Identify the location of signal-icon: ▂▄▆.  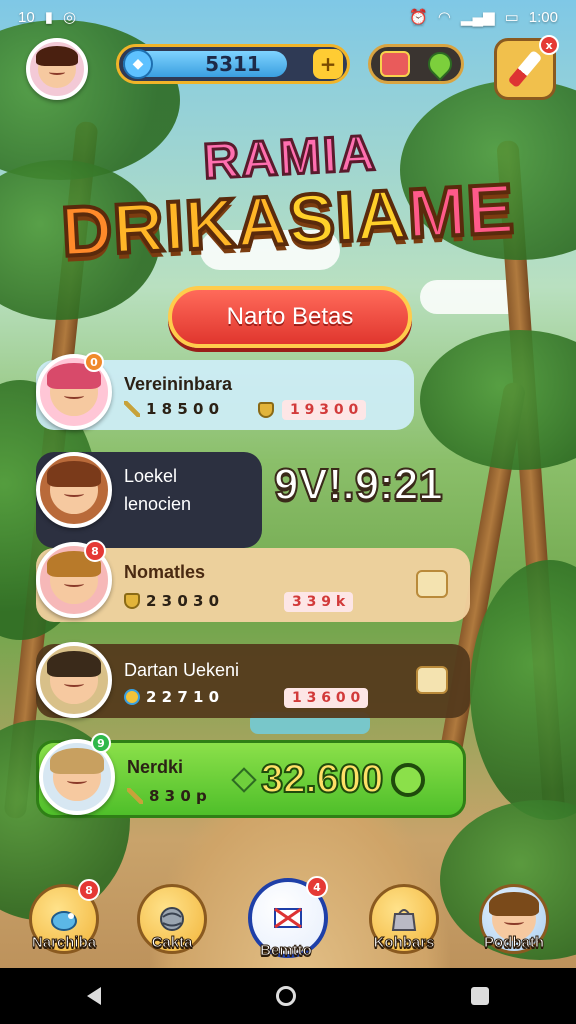
(477, 17).